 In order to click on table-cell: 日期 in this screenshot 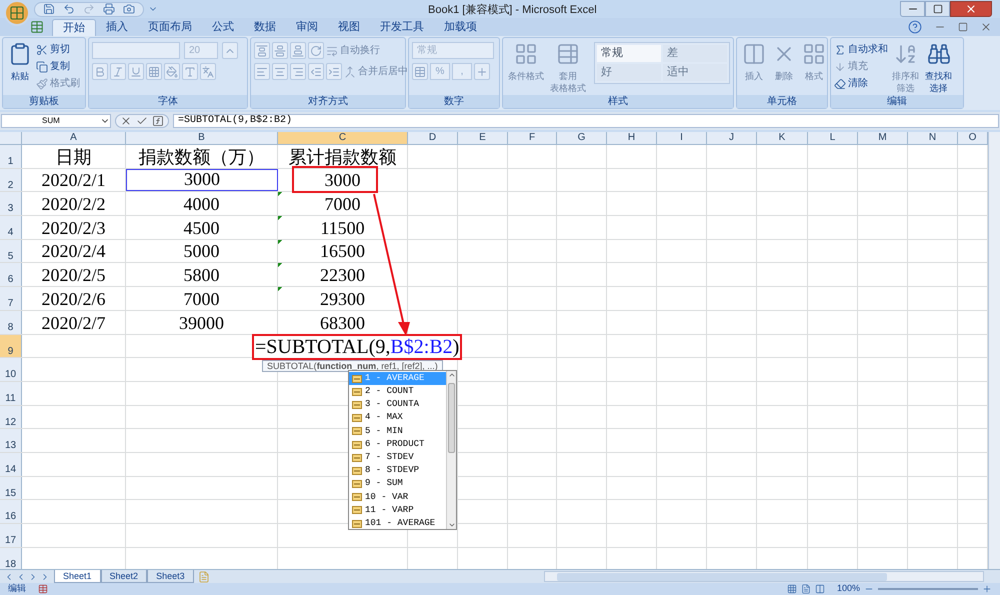, I will do `click(74, 156)`.